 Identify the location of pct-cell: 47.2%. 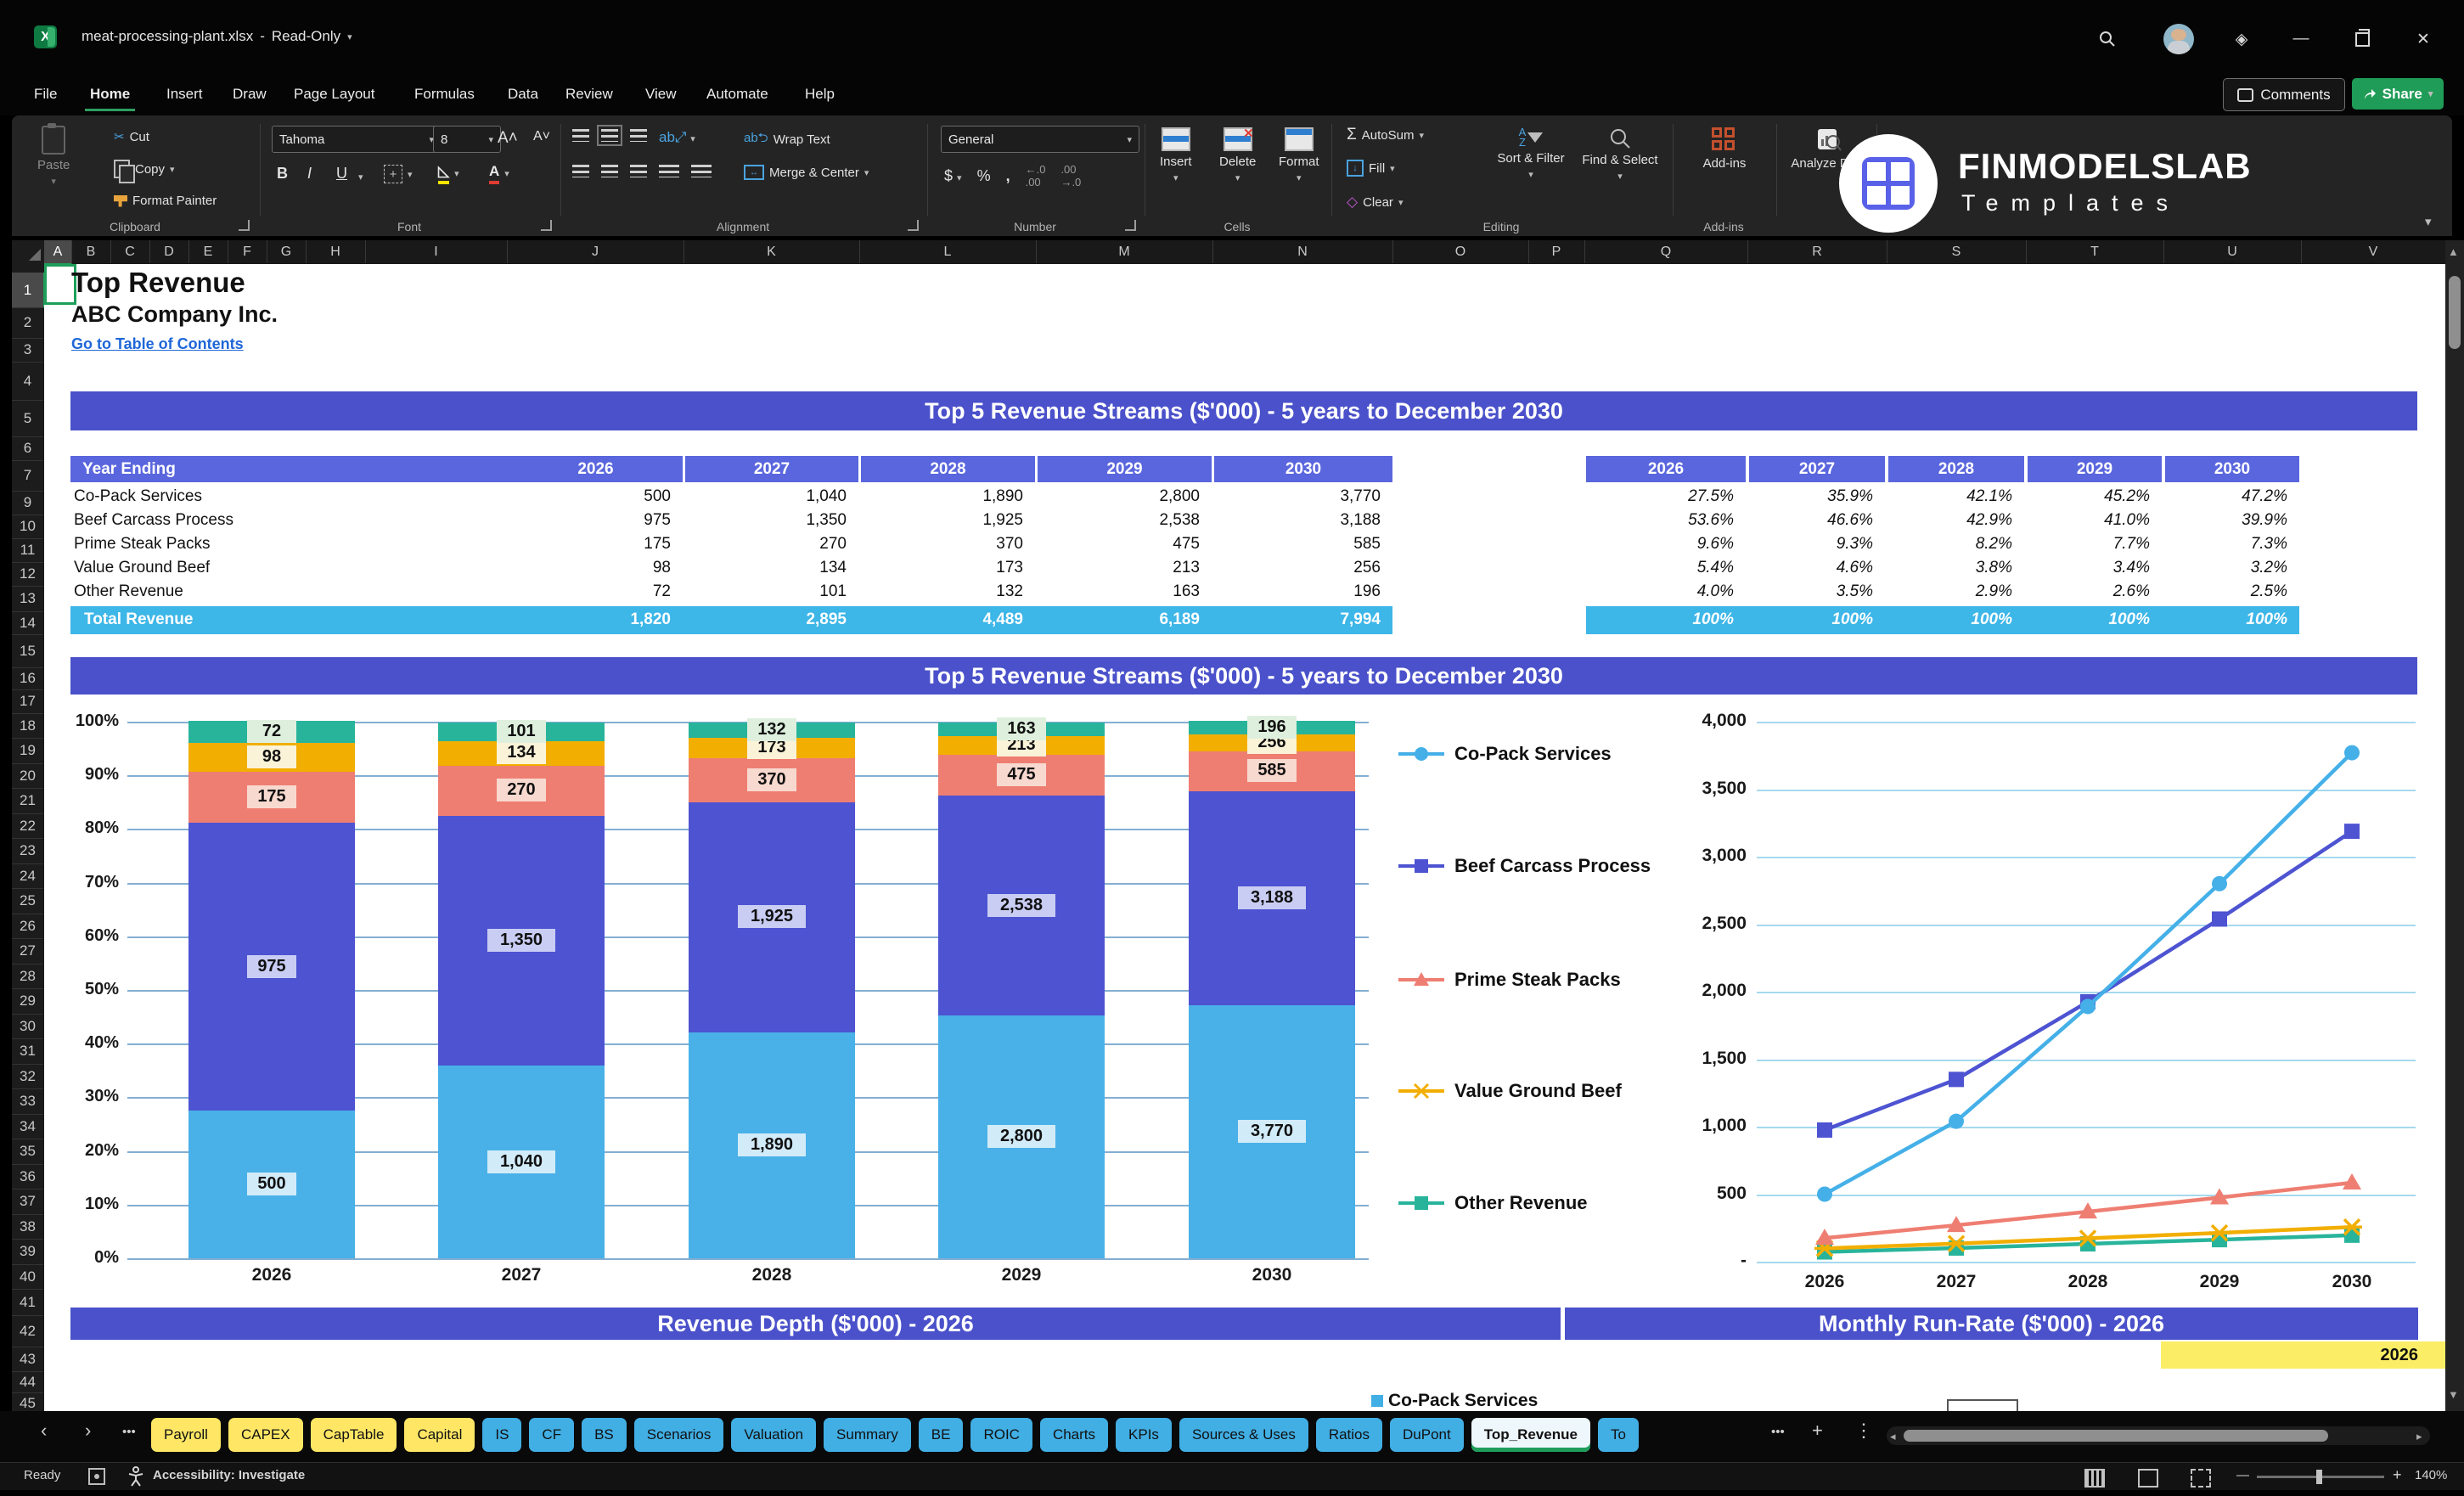
(2226, 496).